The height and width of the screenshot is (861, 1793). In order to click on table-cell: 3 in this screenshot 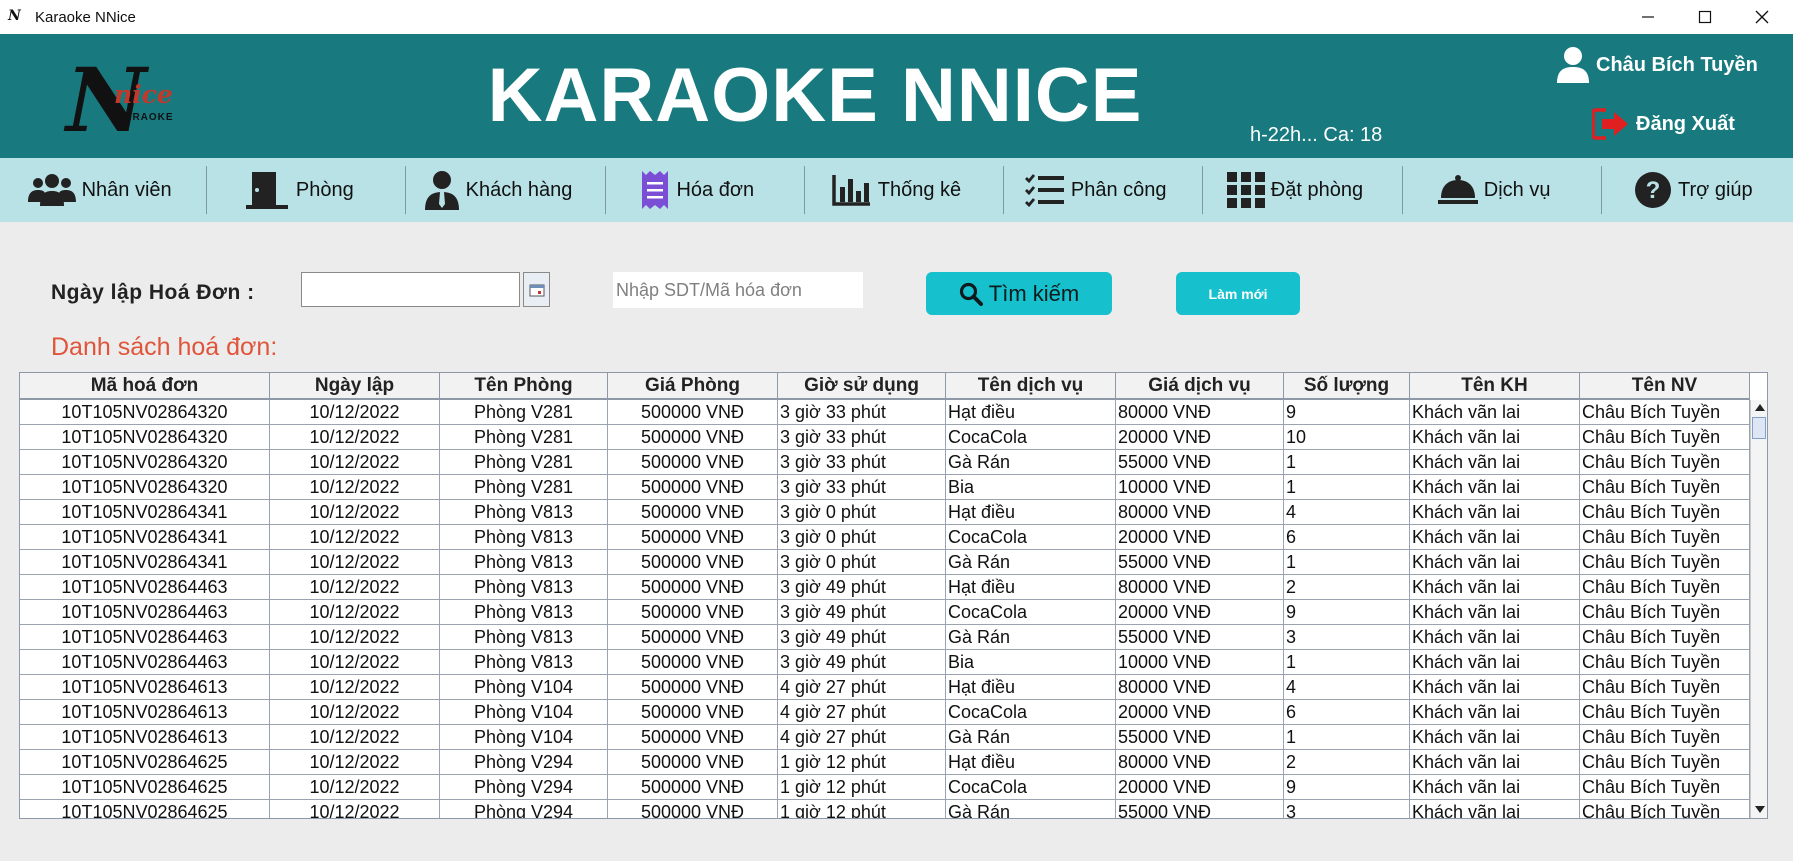, I will do `click(1347, 637)`.